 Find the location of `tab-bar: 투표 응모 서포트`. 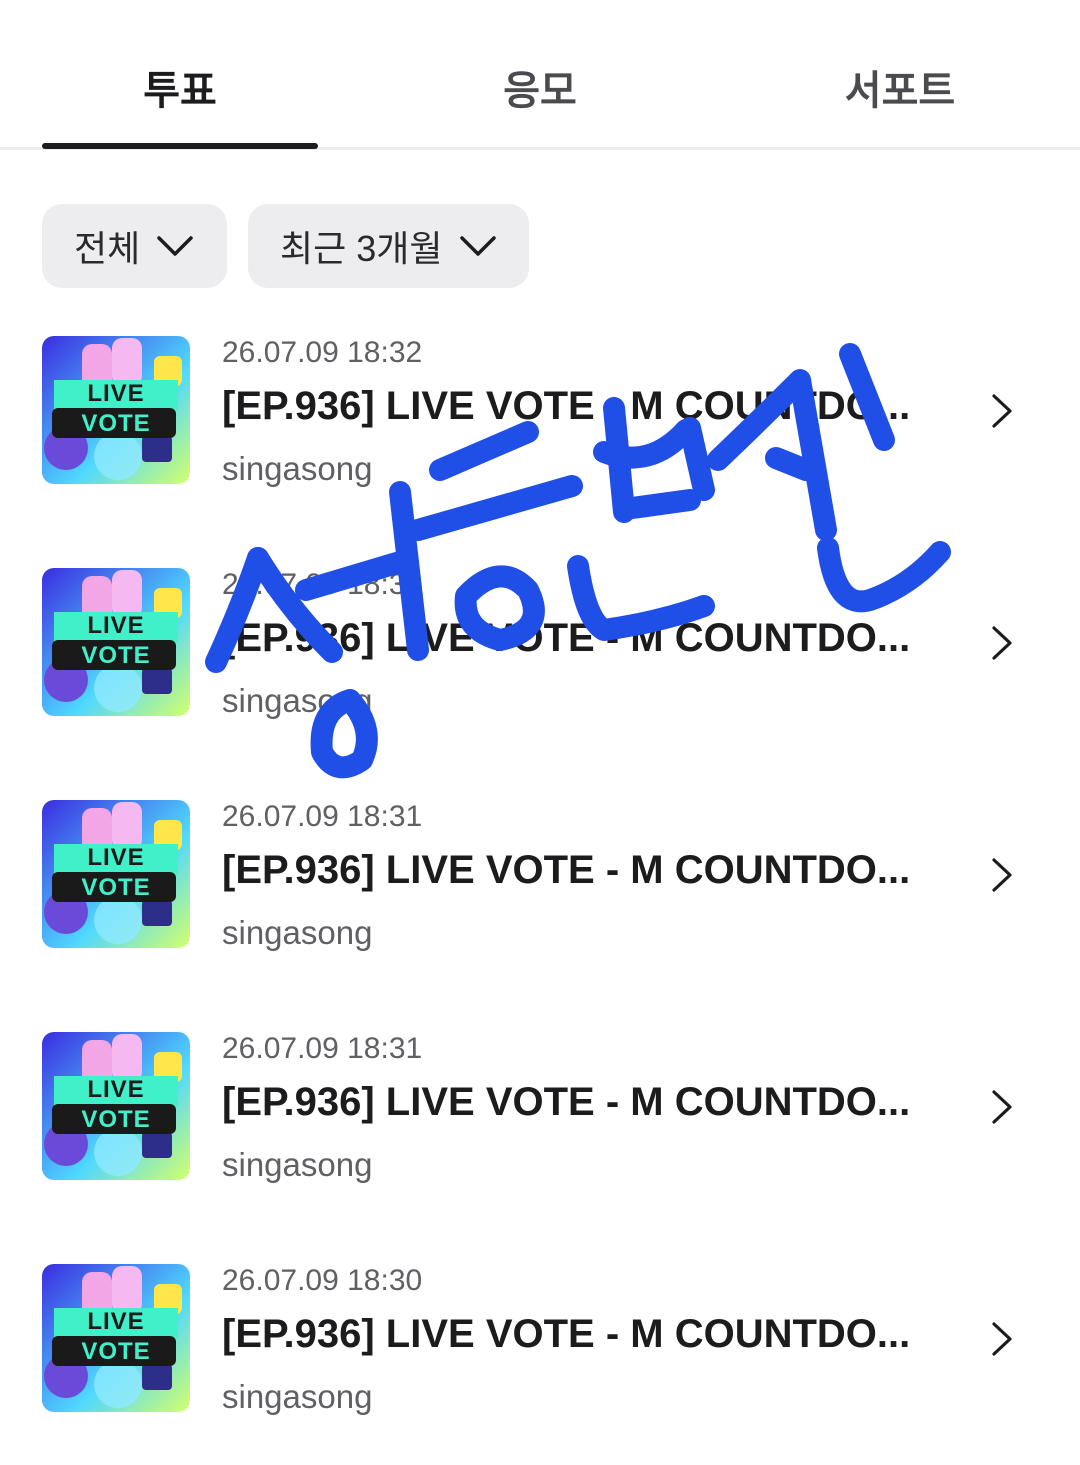

tab-bar: 투표 응모 서포트 is located at coordinates (540, 75).